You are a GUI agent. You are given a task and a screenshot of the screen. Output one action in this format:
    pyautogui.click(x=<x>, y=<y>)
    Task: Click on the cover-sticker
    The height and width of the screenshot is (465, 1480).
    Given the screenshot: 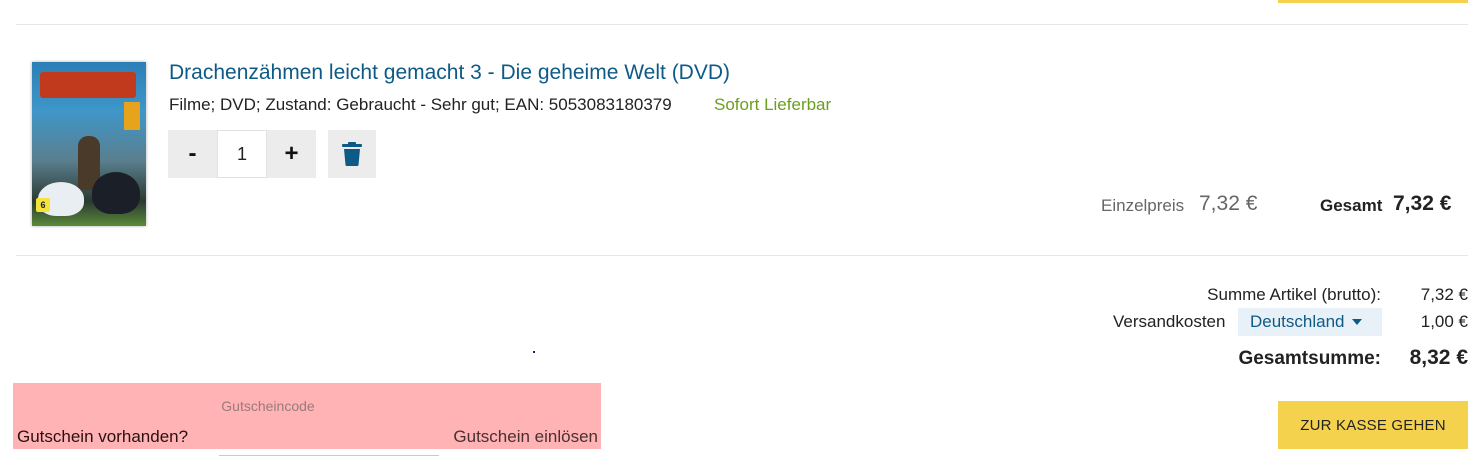 What is the action you would take?
    pyautogui.click(x=132, y=116)
    